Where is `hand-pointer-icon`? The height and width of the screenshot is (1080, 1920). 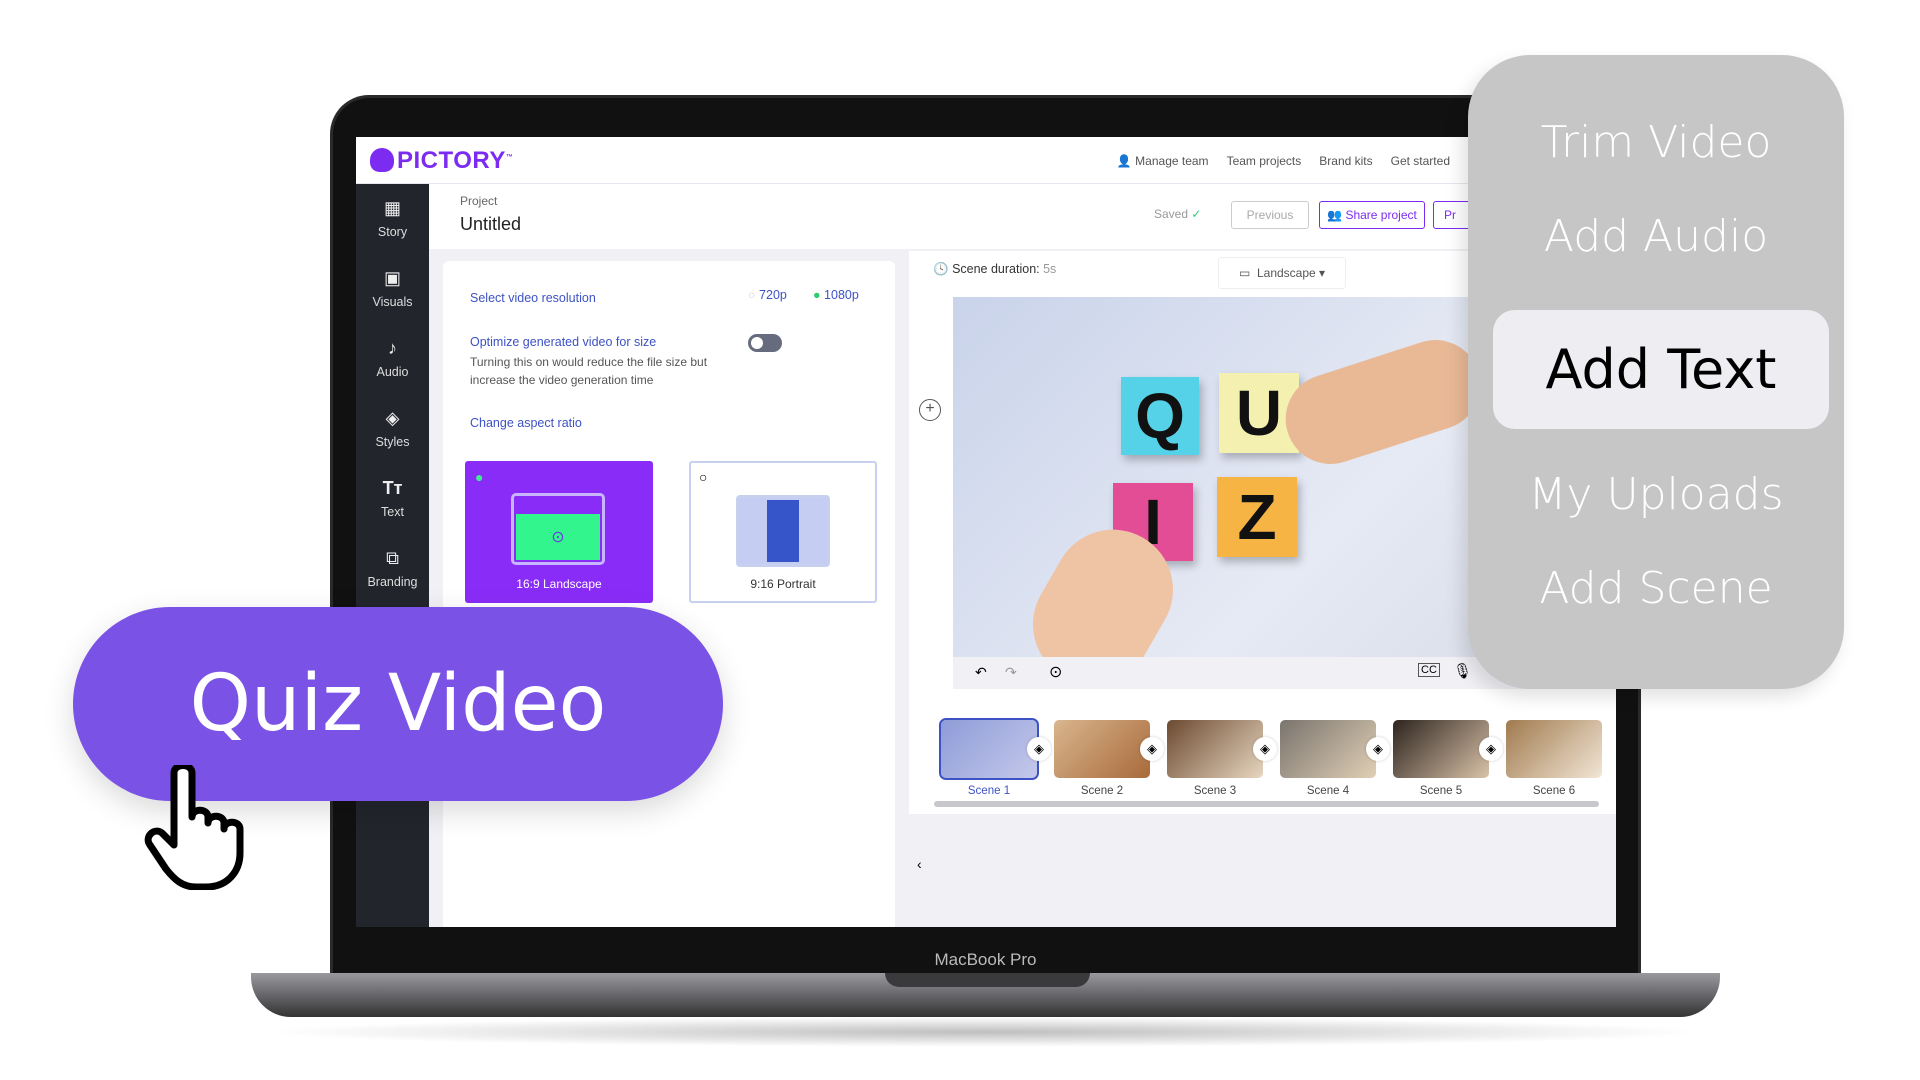
hand-pointer-icon is located at coordinates (194, 827).